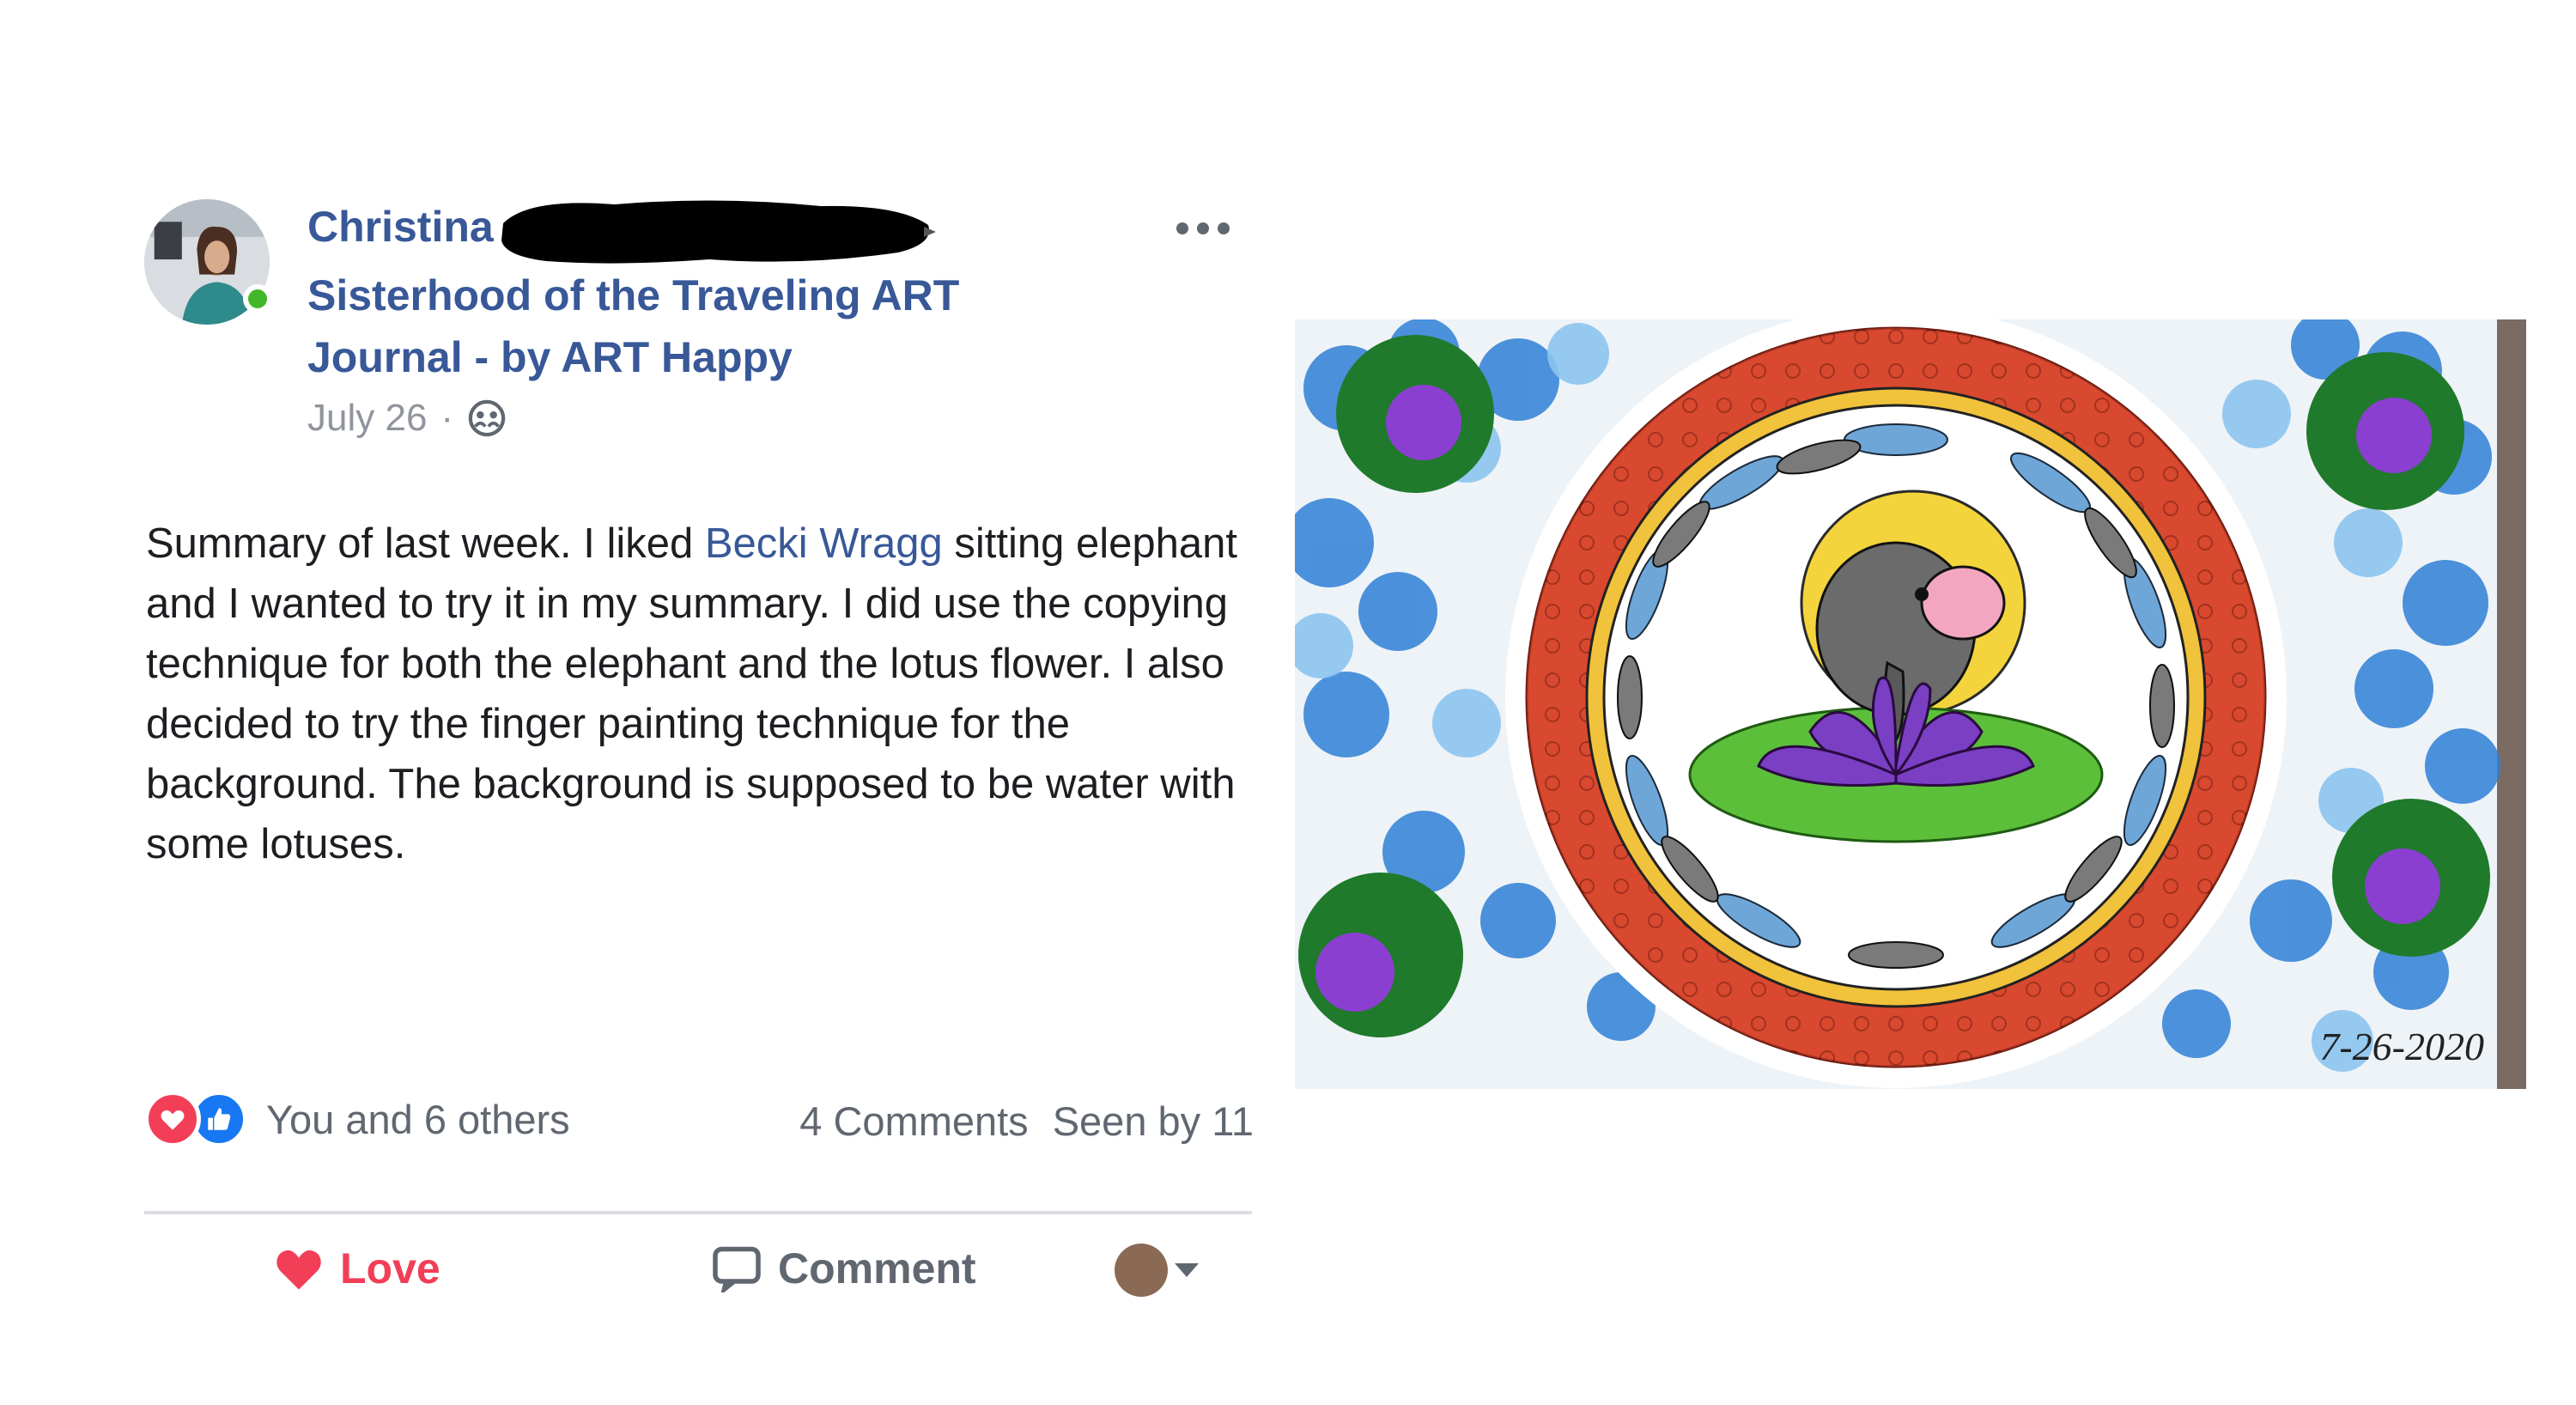 The width and height of the screenshot is (2576, 1405). Describe the element at coordinates (487, 418) in the screenshot. I see `globe-icon` at that location.